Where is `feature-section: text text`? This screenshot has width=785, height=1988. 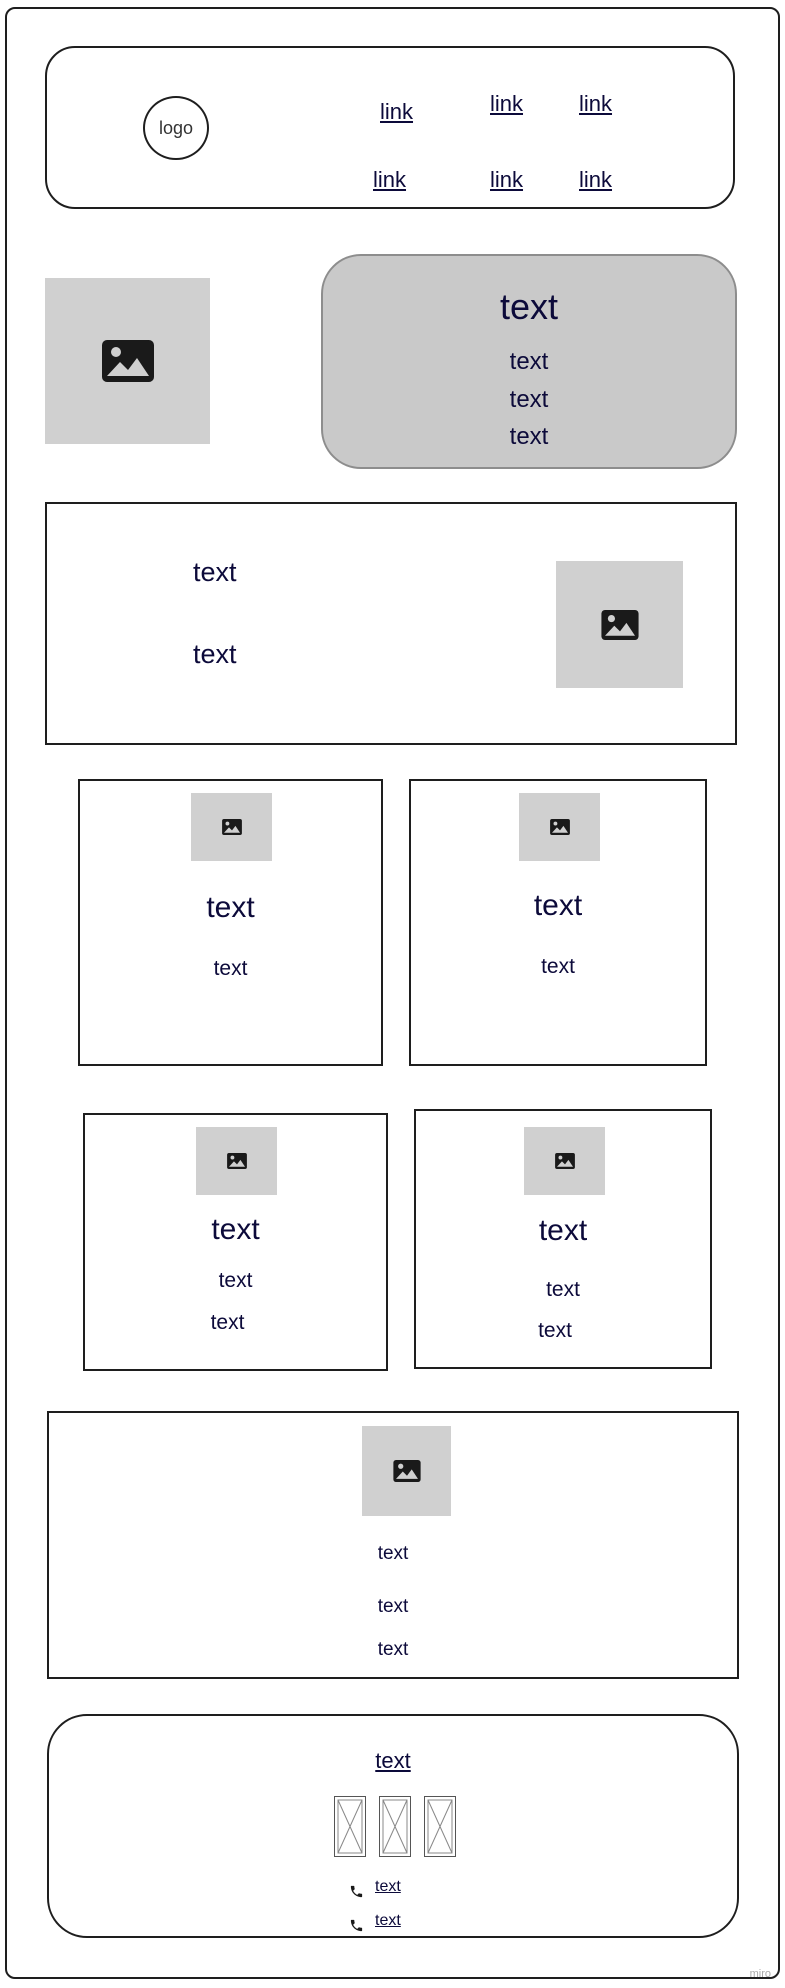 feature-section: text text is located at coordinates (391, 623).